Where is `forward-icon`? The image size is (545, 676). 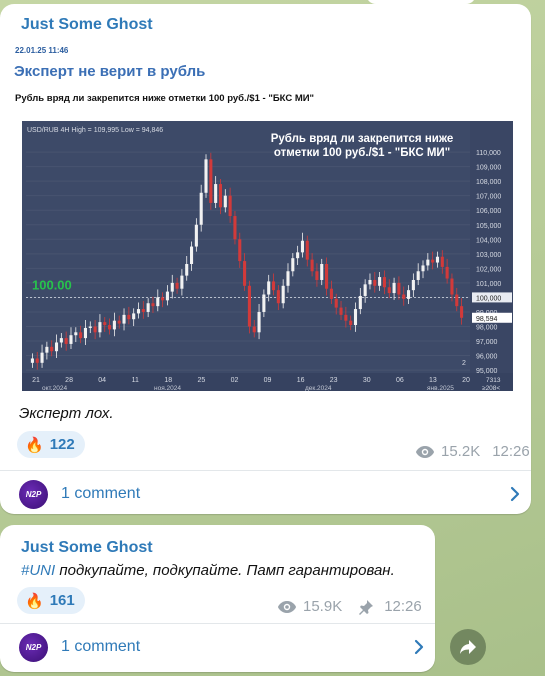 forward-icon is located at coordinates (468, 647).